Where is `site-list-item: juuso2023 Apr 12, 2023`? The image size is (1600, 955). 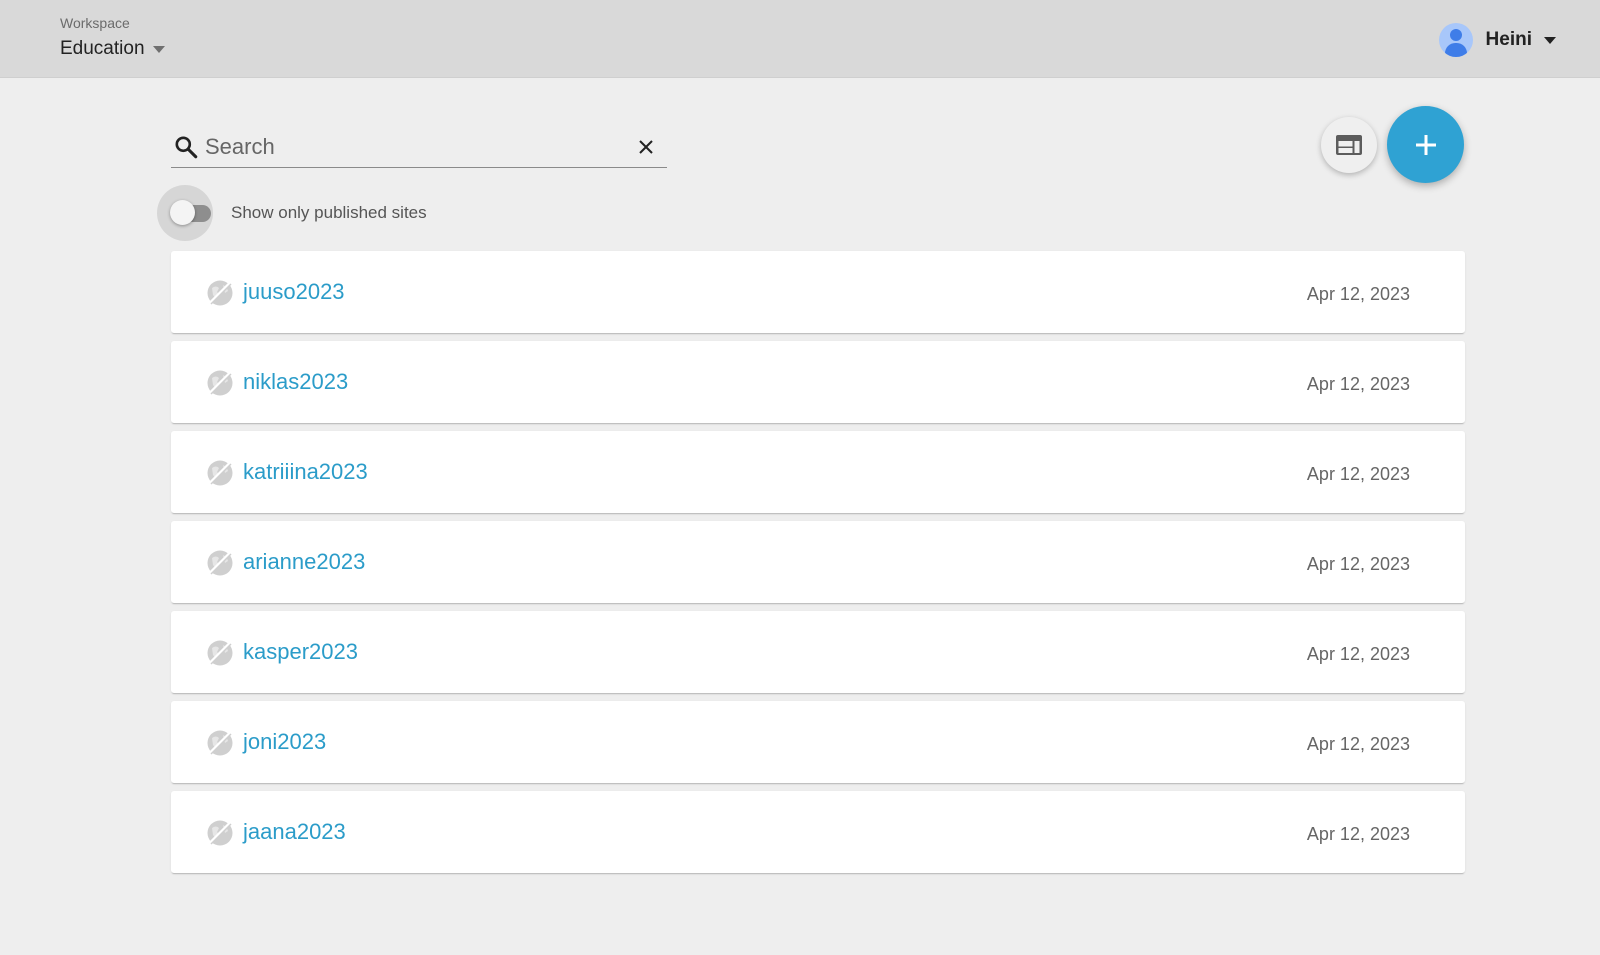
site-list-item: juuso2023 Apr 12, 2023 is located at coordinates (818, 292).